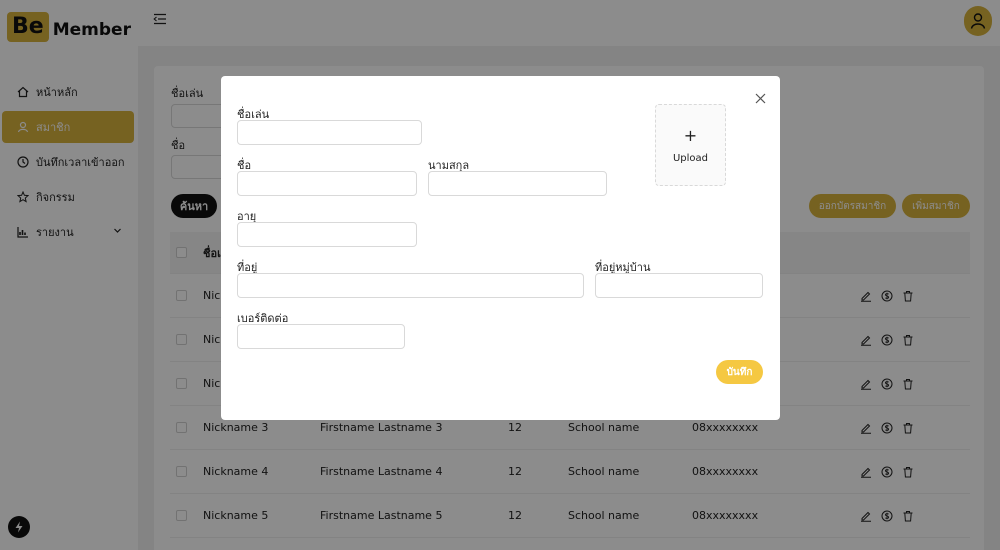 This screenshot has height=550, width=1000. Describe the element at coordinates (760, 98) in the screenshot. I see `close-icon` at that location.